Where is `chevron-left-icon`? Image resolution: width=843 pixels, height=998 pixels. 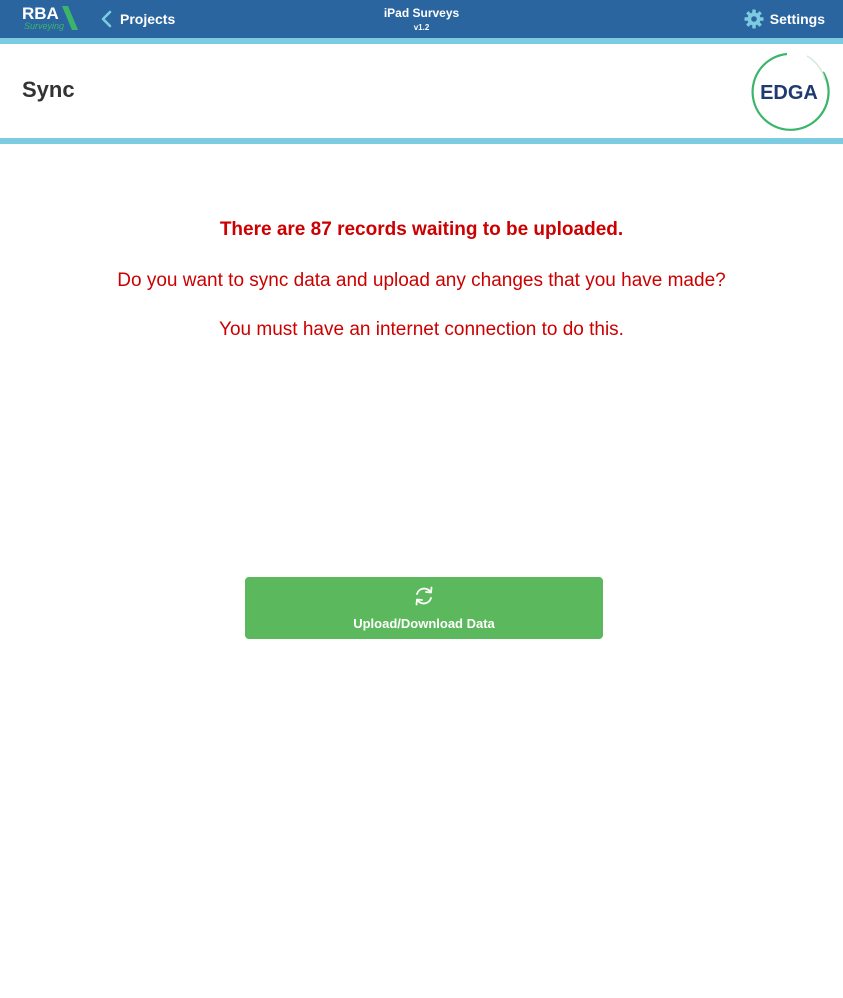
chevron-left-icon is located at coordinates (106, 19).